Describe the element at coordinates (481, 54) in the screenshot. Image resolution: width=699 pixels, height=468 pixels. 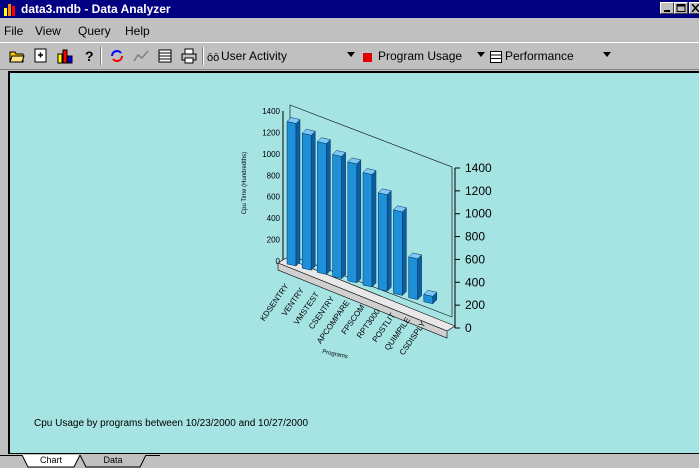
I see `program-usage-dropdown-icon` at that location.